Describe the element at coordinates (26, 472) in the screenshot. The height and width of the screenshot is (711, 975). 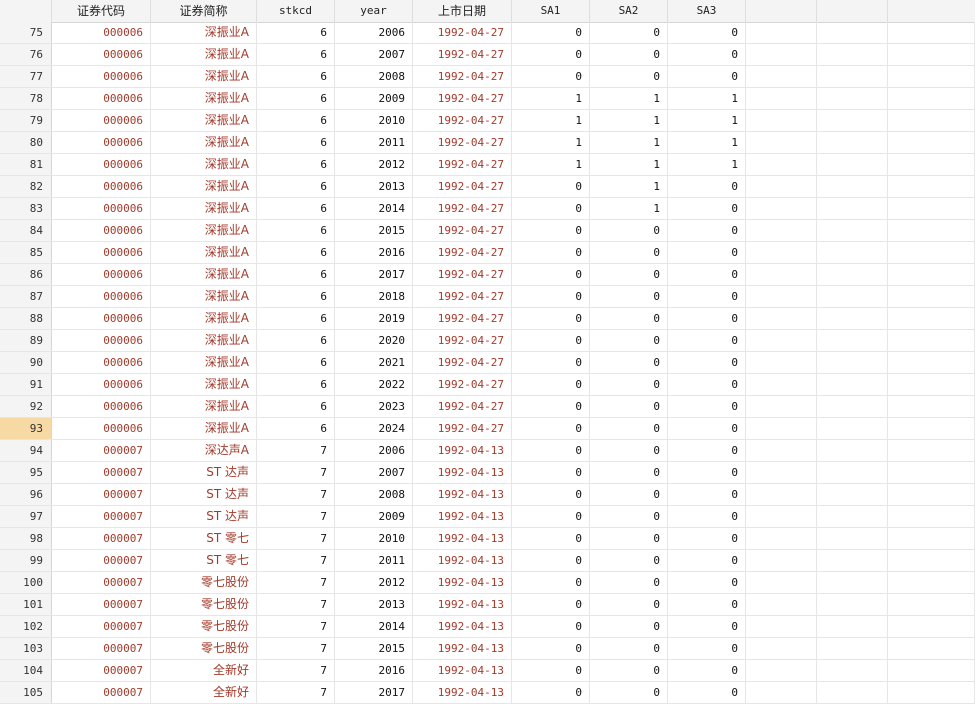
I see `row-number: 95` at that location.